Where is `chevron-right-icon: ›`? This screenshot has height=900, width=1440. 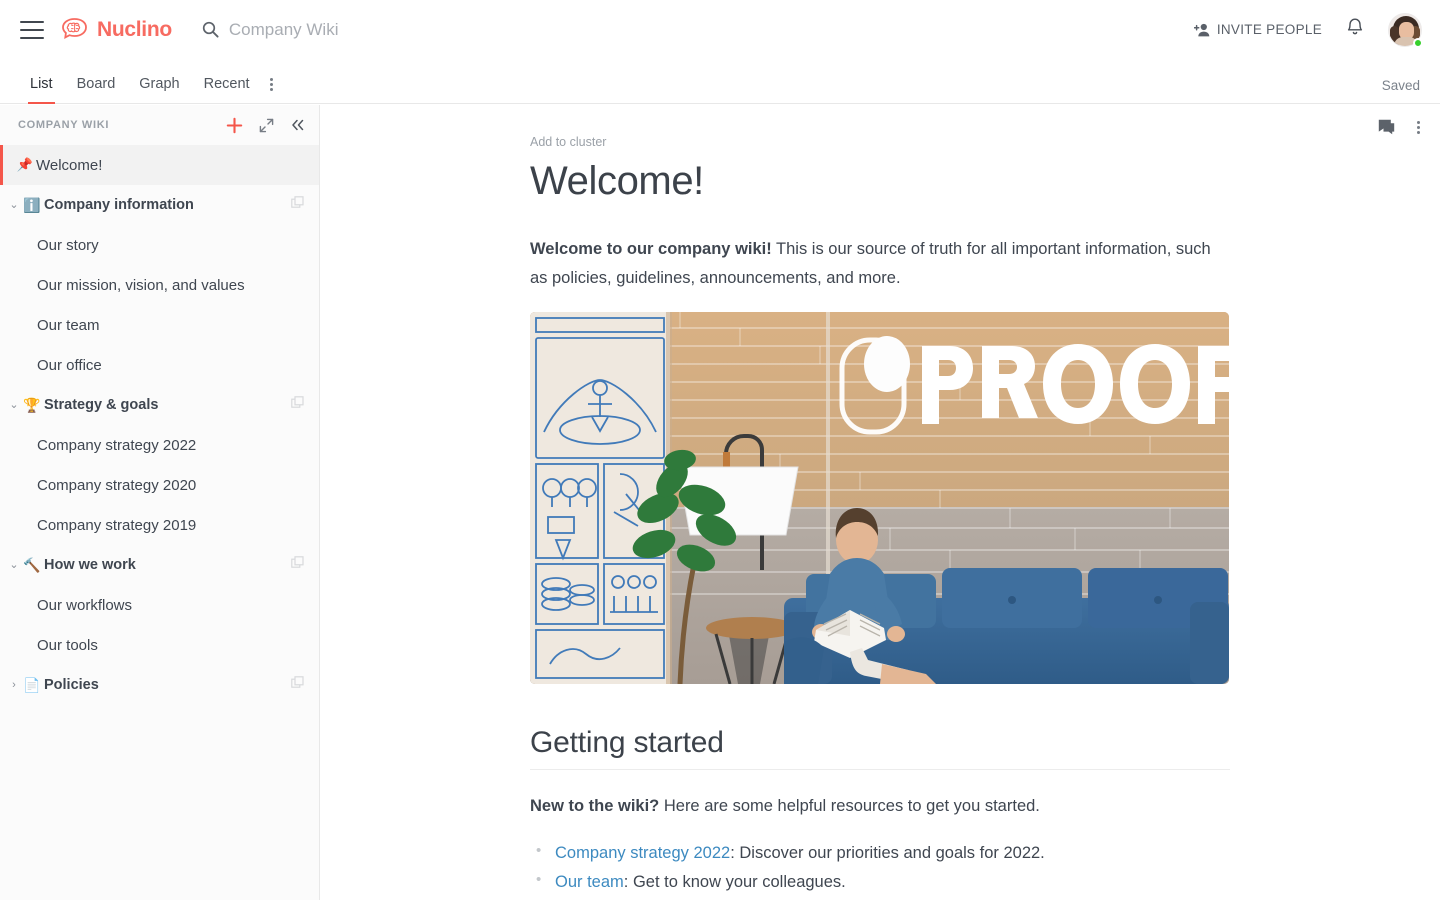
chevron-right-icon: › is located at coordinates (14, 685).